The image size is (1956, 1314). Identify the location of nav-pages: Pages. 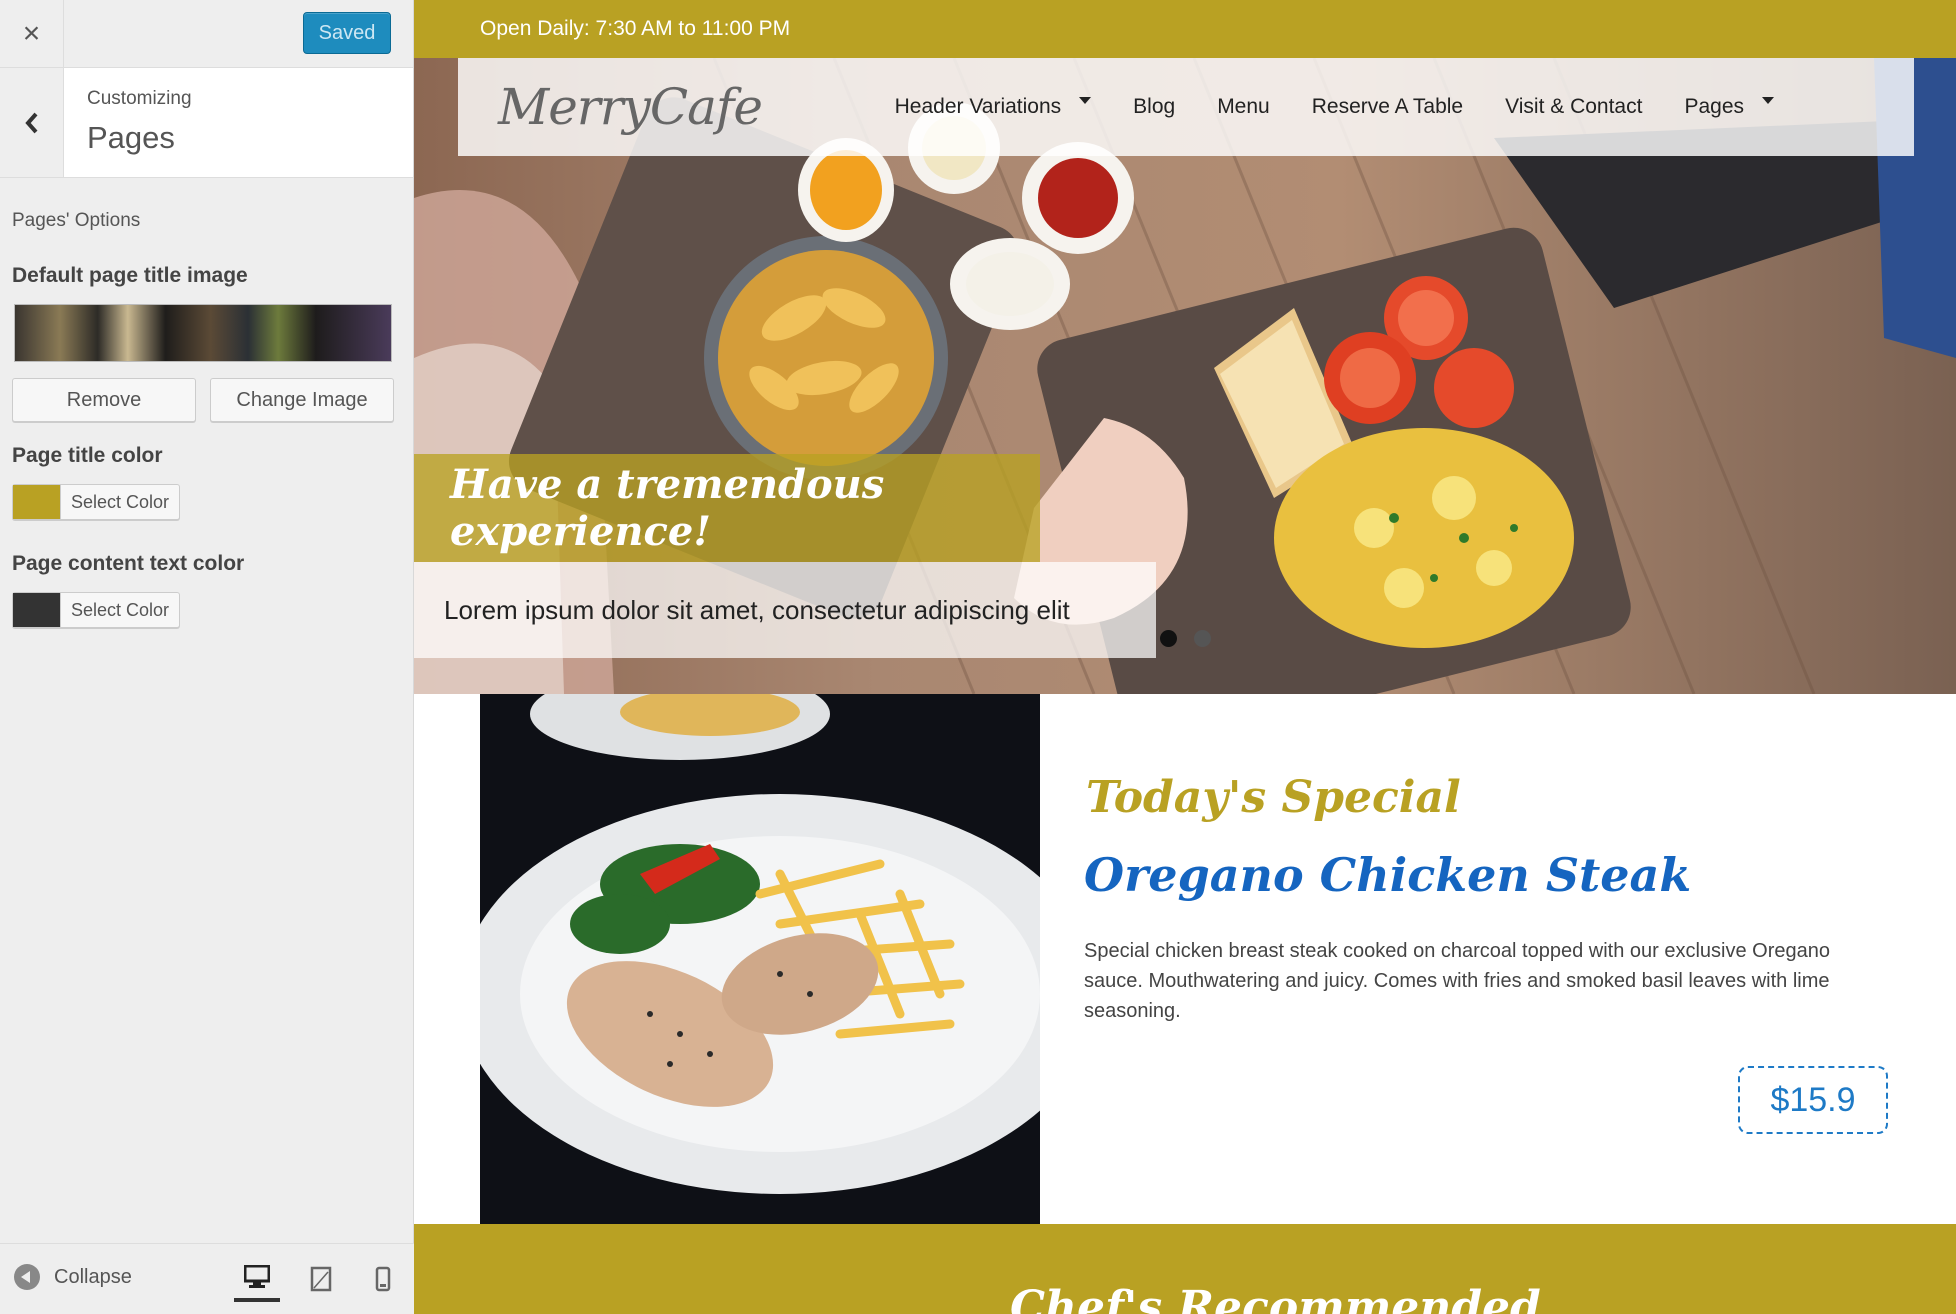
(1729, 107).